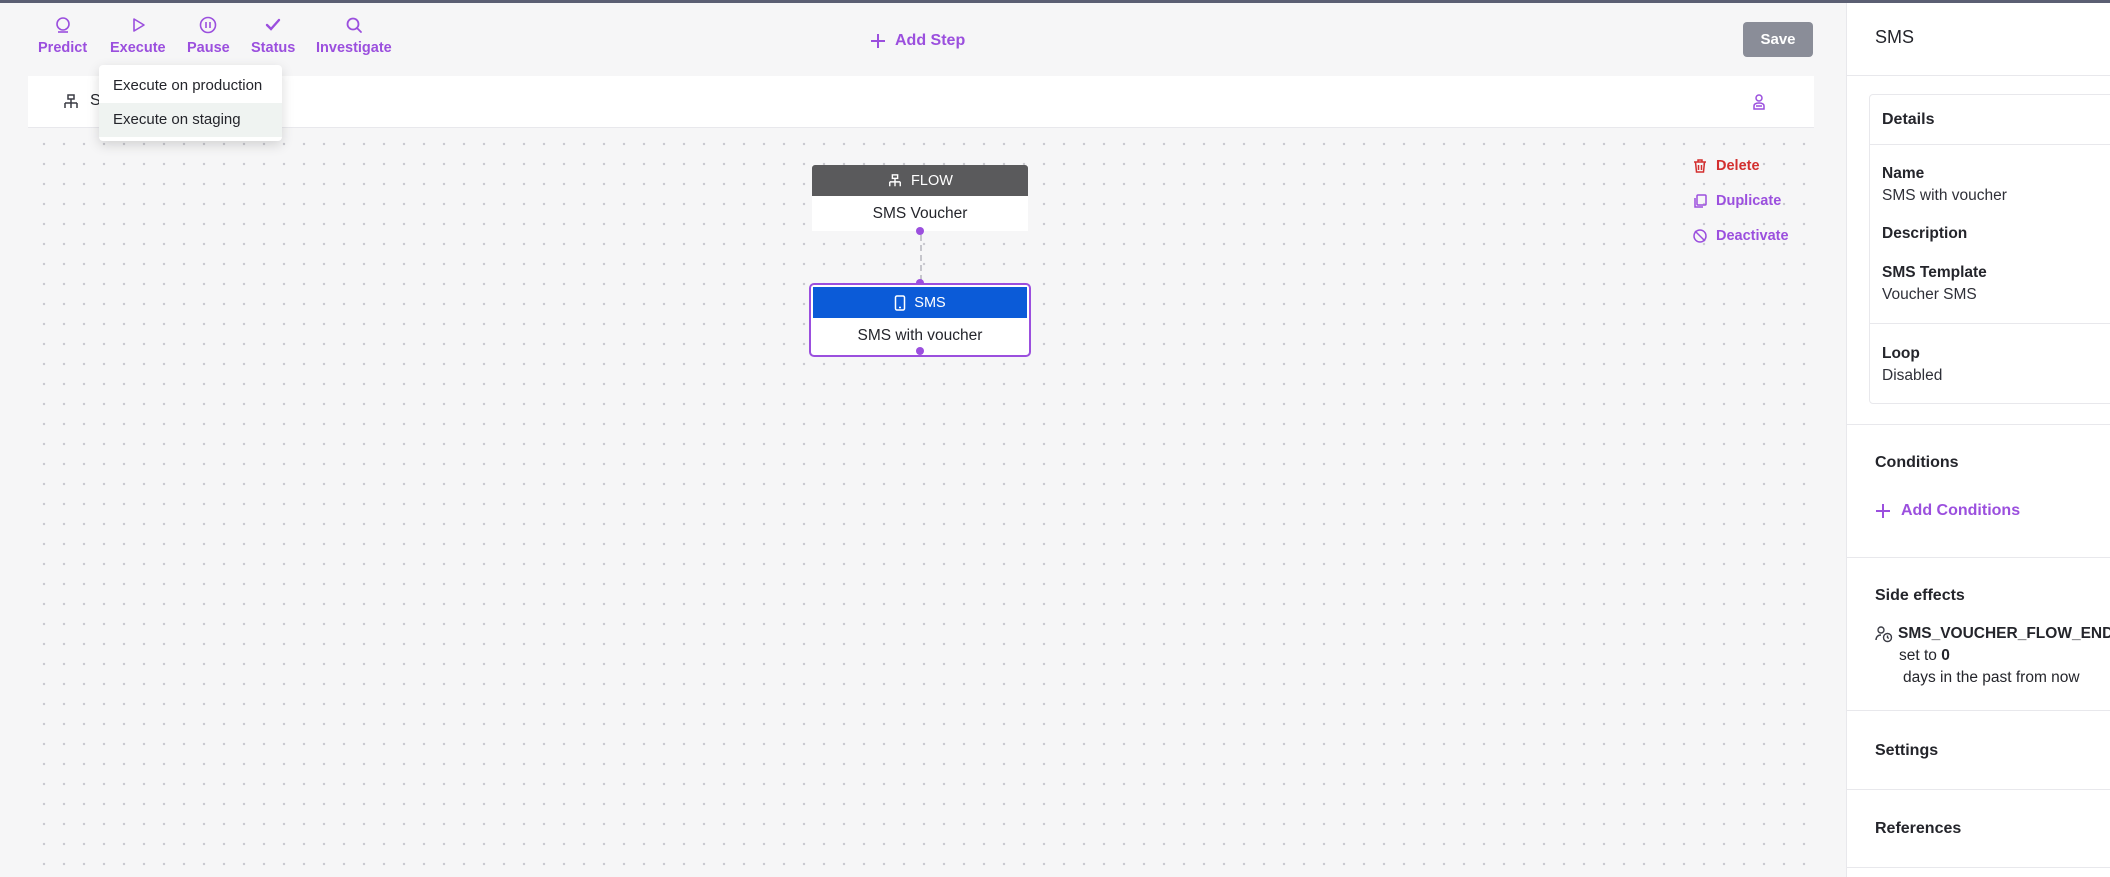 This screenshot has height=877, width=2110. I want to click on trash-icon, so click(1700, 165).